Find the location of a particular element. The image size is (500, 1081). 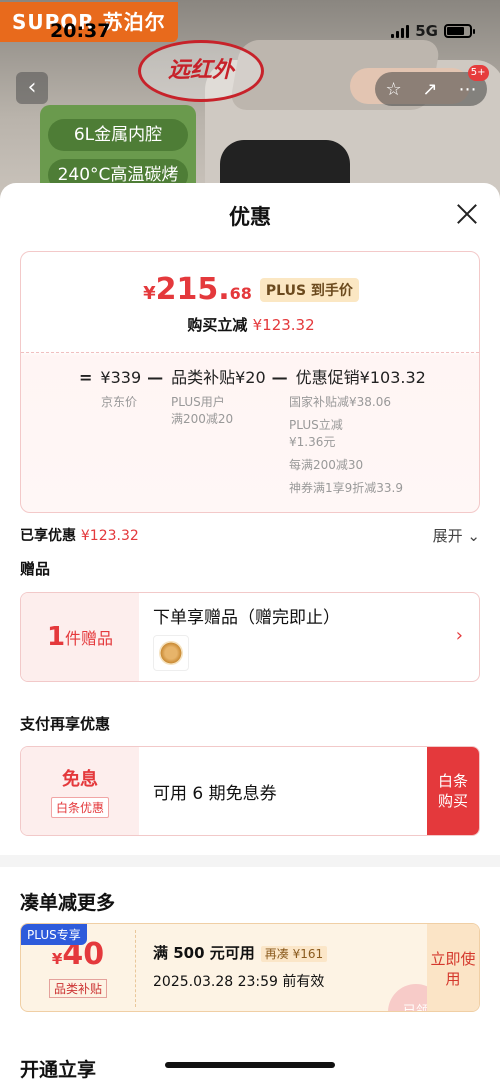

promo-item: PLUS立减 is located at coordinates (316, 425).